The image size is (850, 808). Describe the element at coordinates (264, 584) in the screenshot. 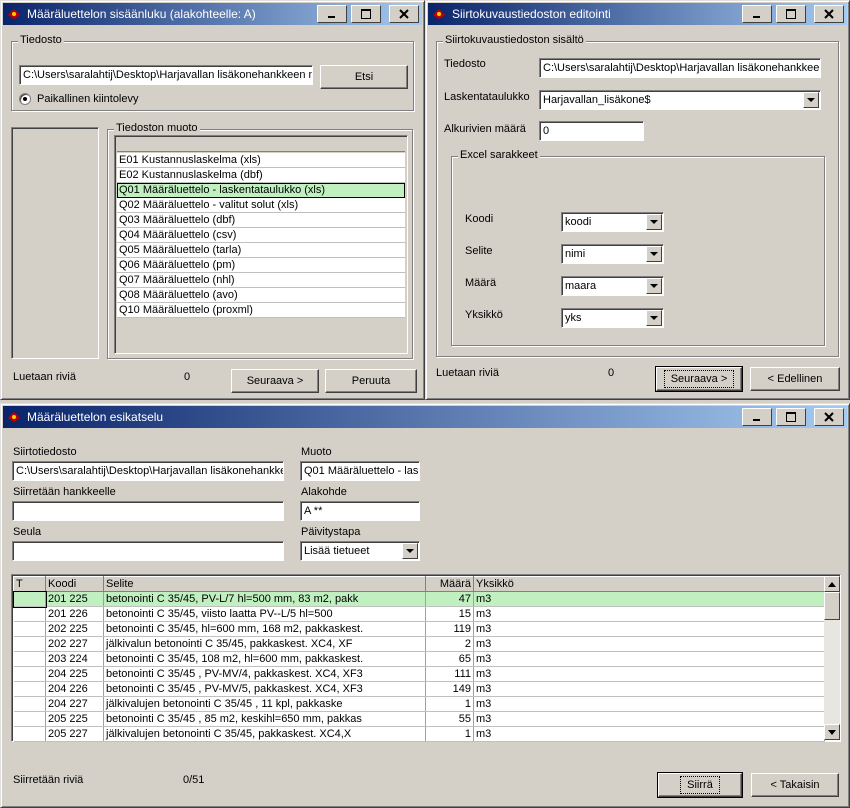

I see `col-selite: Selite` at that location.